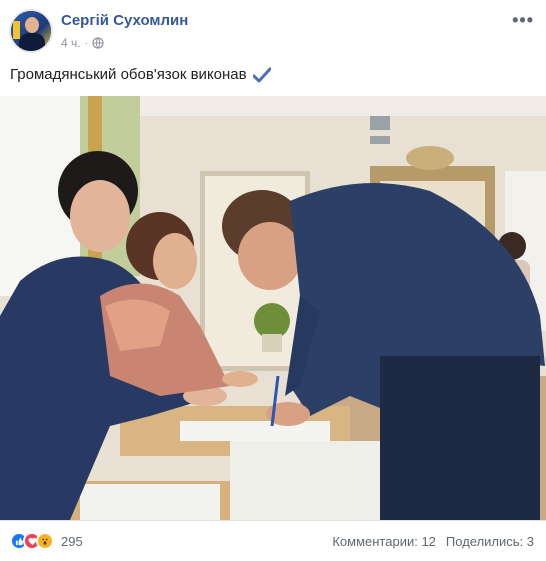 This screenshot has height=561, width=546. I want to click on post-stats: Комментарии: 12 Поделились: 3, so click(433, 541).